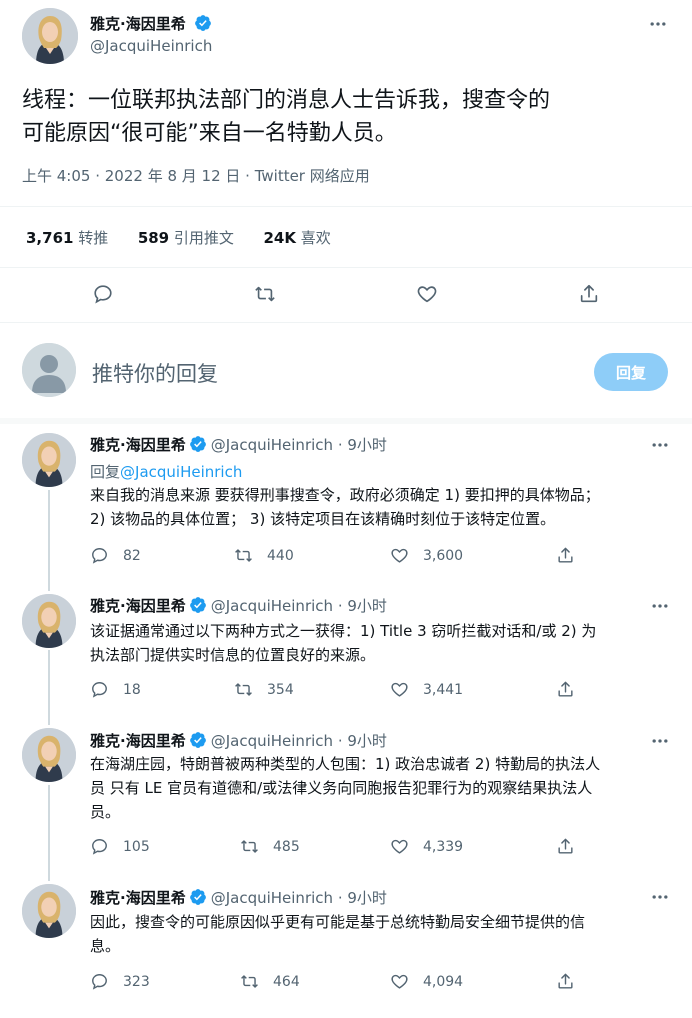  What do you see at coordinates (115, 689) in the screenshot?
I see `reply-action: 18` at bounding box center [115, 689].